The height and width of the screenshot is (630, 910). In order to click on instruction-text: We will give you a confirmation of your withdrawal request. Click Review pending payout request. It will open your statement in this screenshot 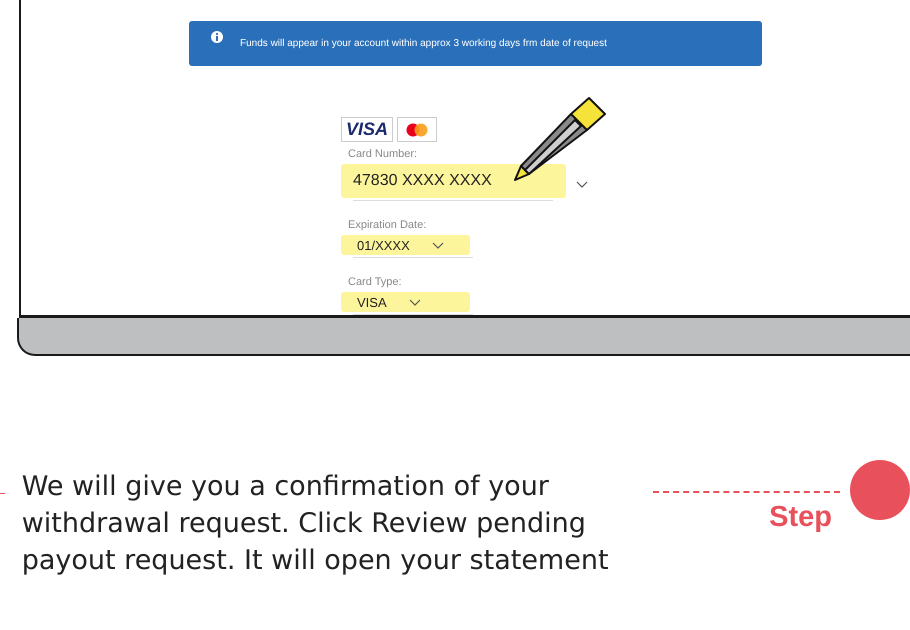, I will do `click(316, 524)`.